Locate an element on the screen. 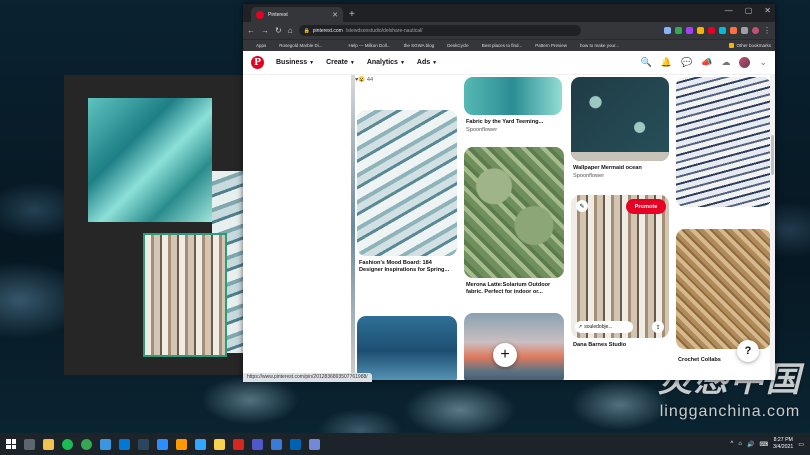  bookmark-apps: Apps is located at coordinates (257, 45).